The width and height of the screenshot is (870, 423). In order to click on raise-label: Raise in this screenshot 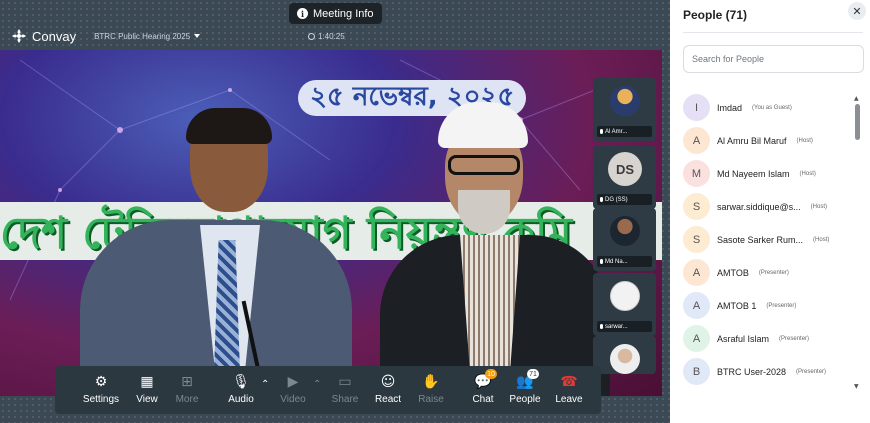, I will do `click(431, 399)`.